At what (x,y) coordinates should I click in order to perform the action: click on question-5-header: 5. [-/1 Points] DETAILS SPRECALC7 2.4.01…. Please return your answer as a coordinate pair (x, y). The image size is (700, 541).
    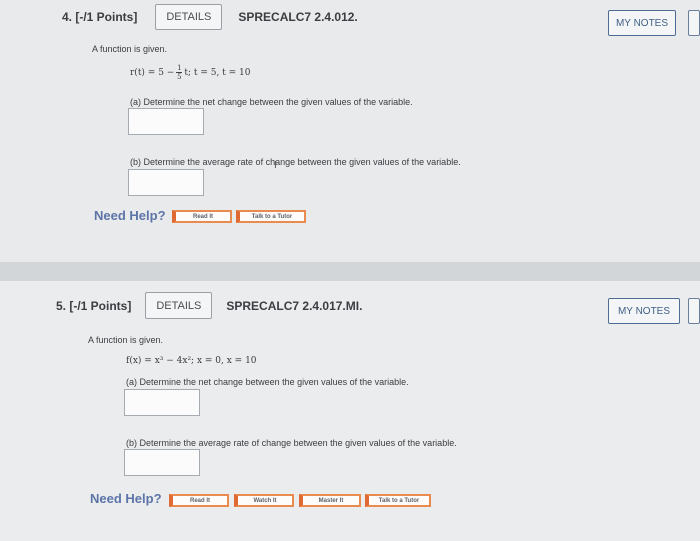
    Looking at the image, I should click on (209, 305).